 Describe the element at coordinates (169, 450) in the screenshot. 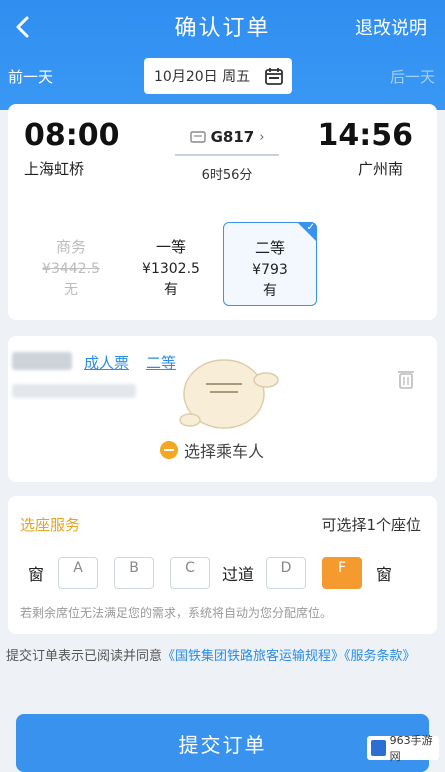

I see `minus-circle-icon` at that location.